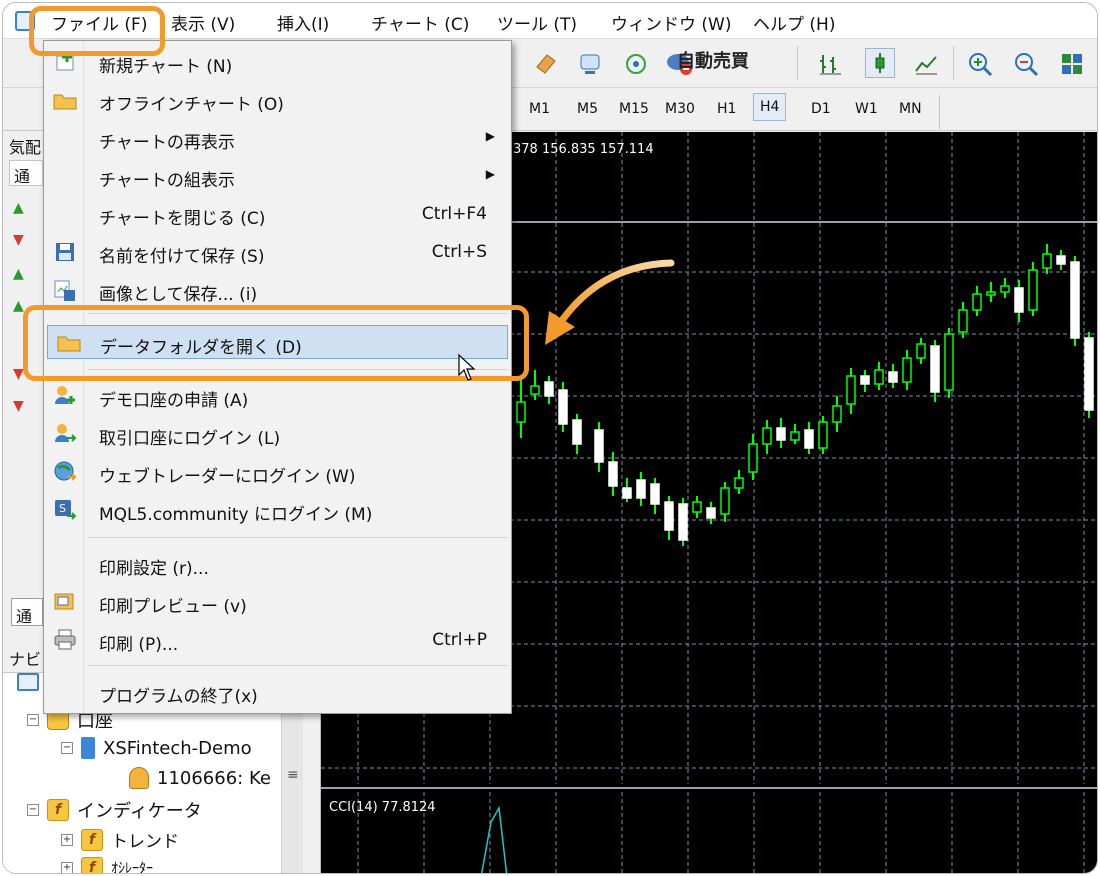 The image size is (1100, 876). I want to click on submenu-arrow-icon: ▶, so click(490, 136).